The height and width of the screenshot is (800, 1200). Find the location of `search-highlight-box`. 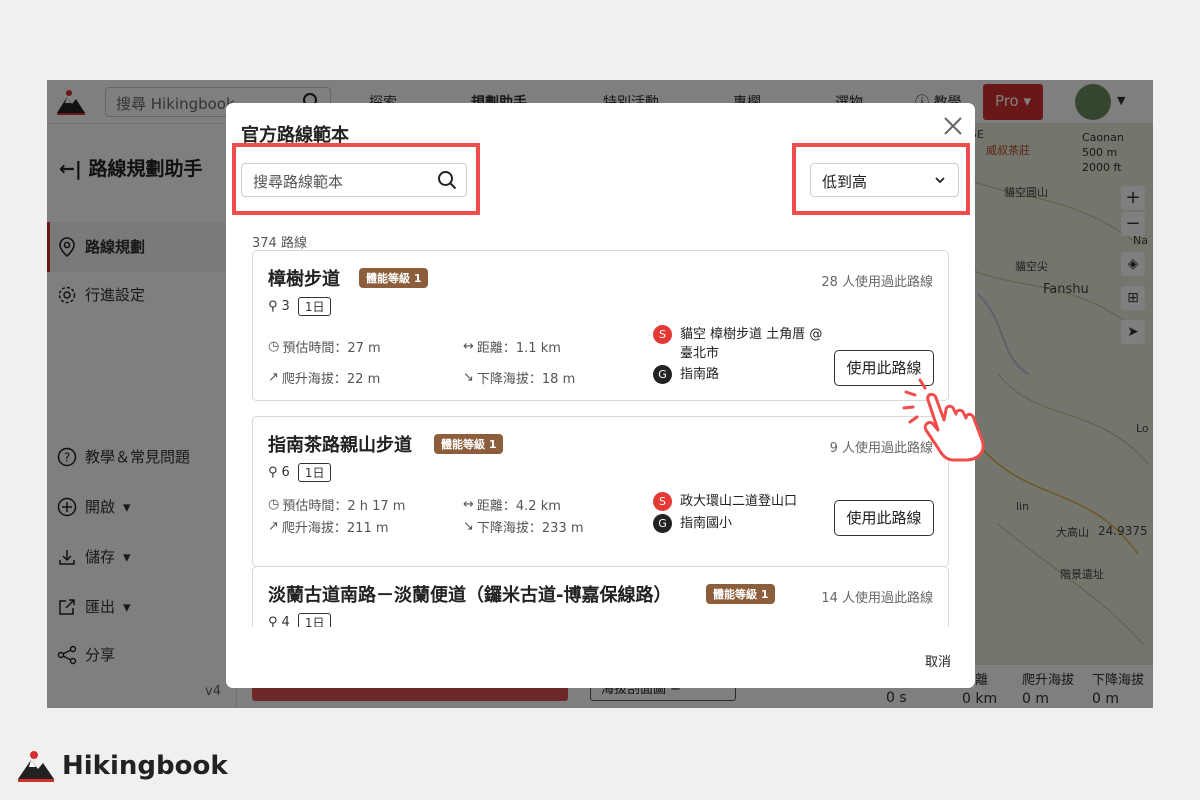

search-highlight-box is located at coordinates (356, 179).